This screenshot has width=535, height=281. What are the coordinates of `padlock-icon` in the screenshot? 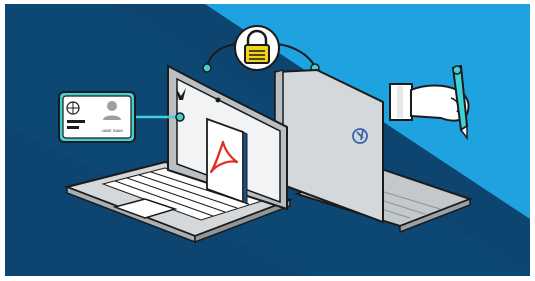 It's located at (257, 48).